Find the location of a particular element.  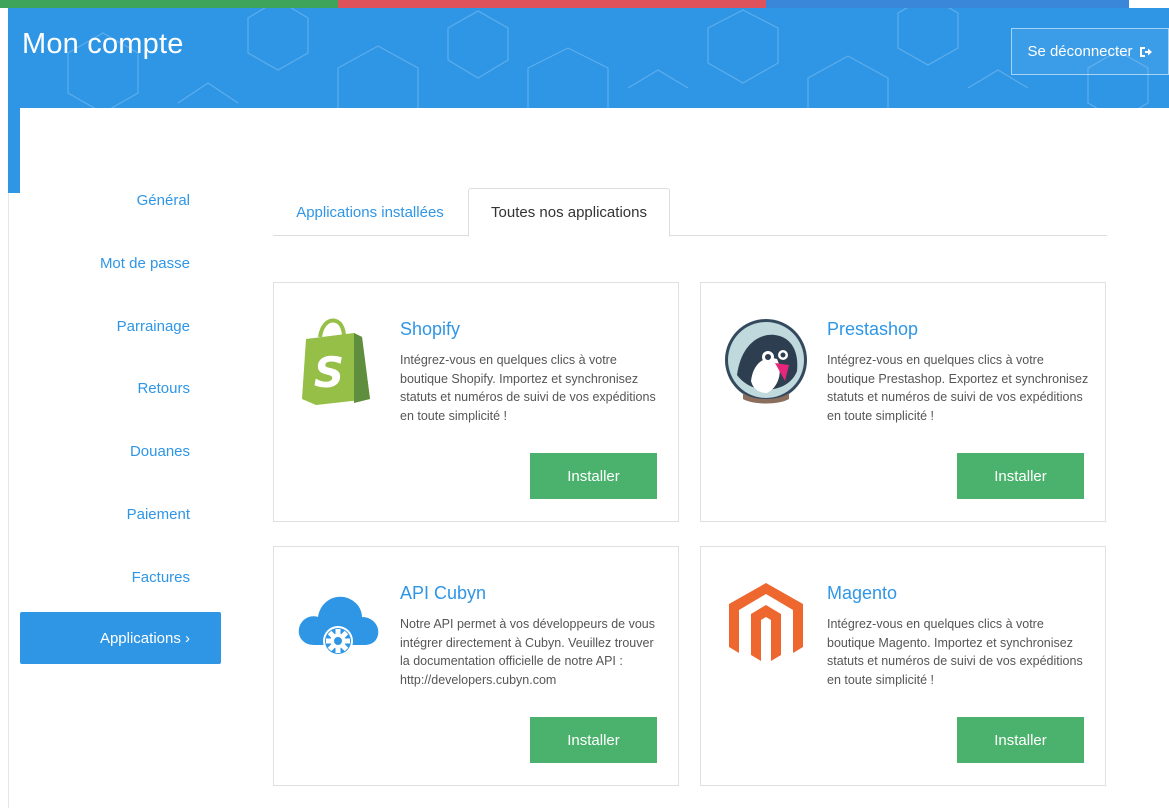

logout-label: Se déconnecter is located at coordinates (1080, 51).